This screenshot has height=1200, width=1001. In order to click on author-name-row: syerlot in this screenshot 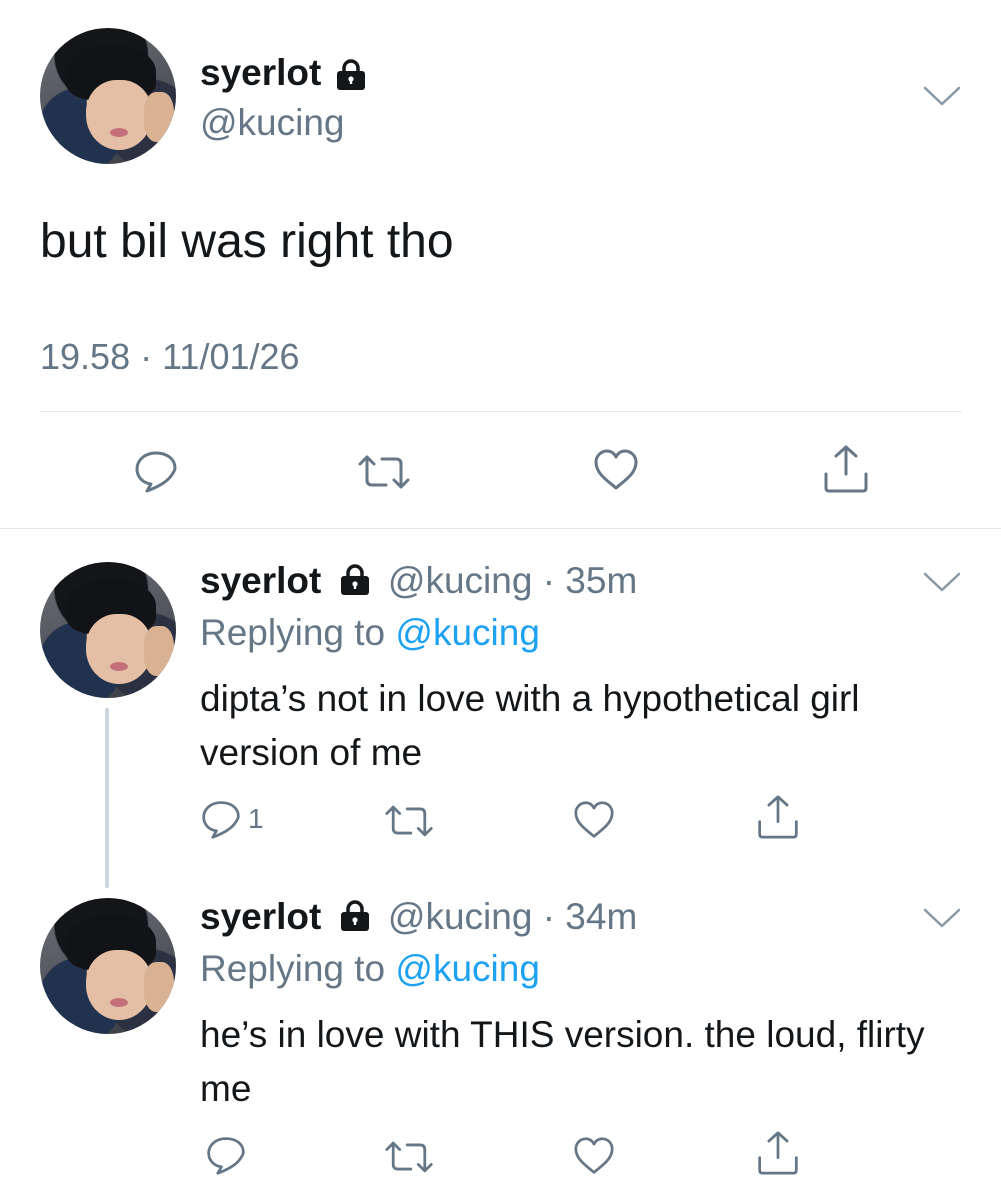, I will do `click(284, 74)`.